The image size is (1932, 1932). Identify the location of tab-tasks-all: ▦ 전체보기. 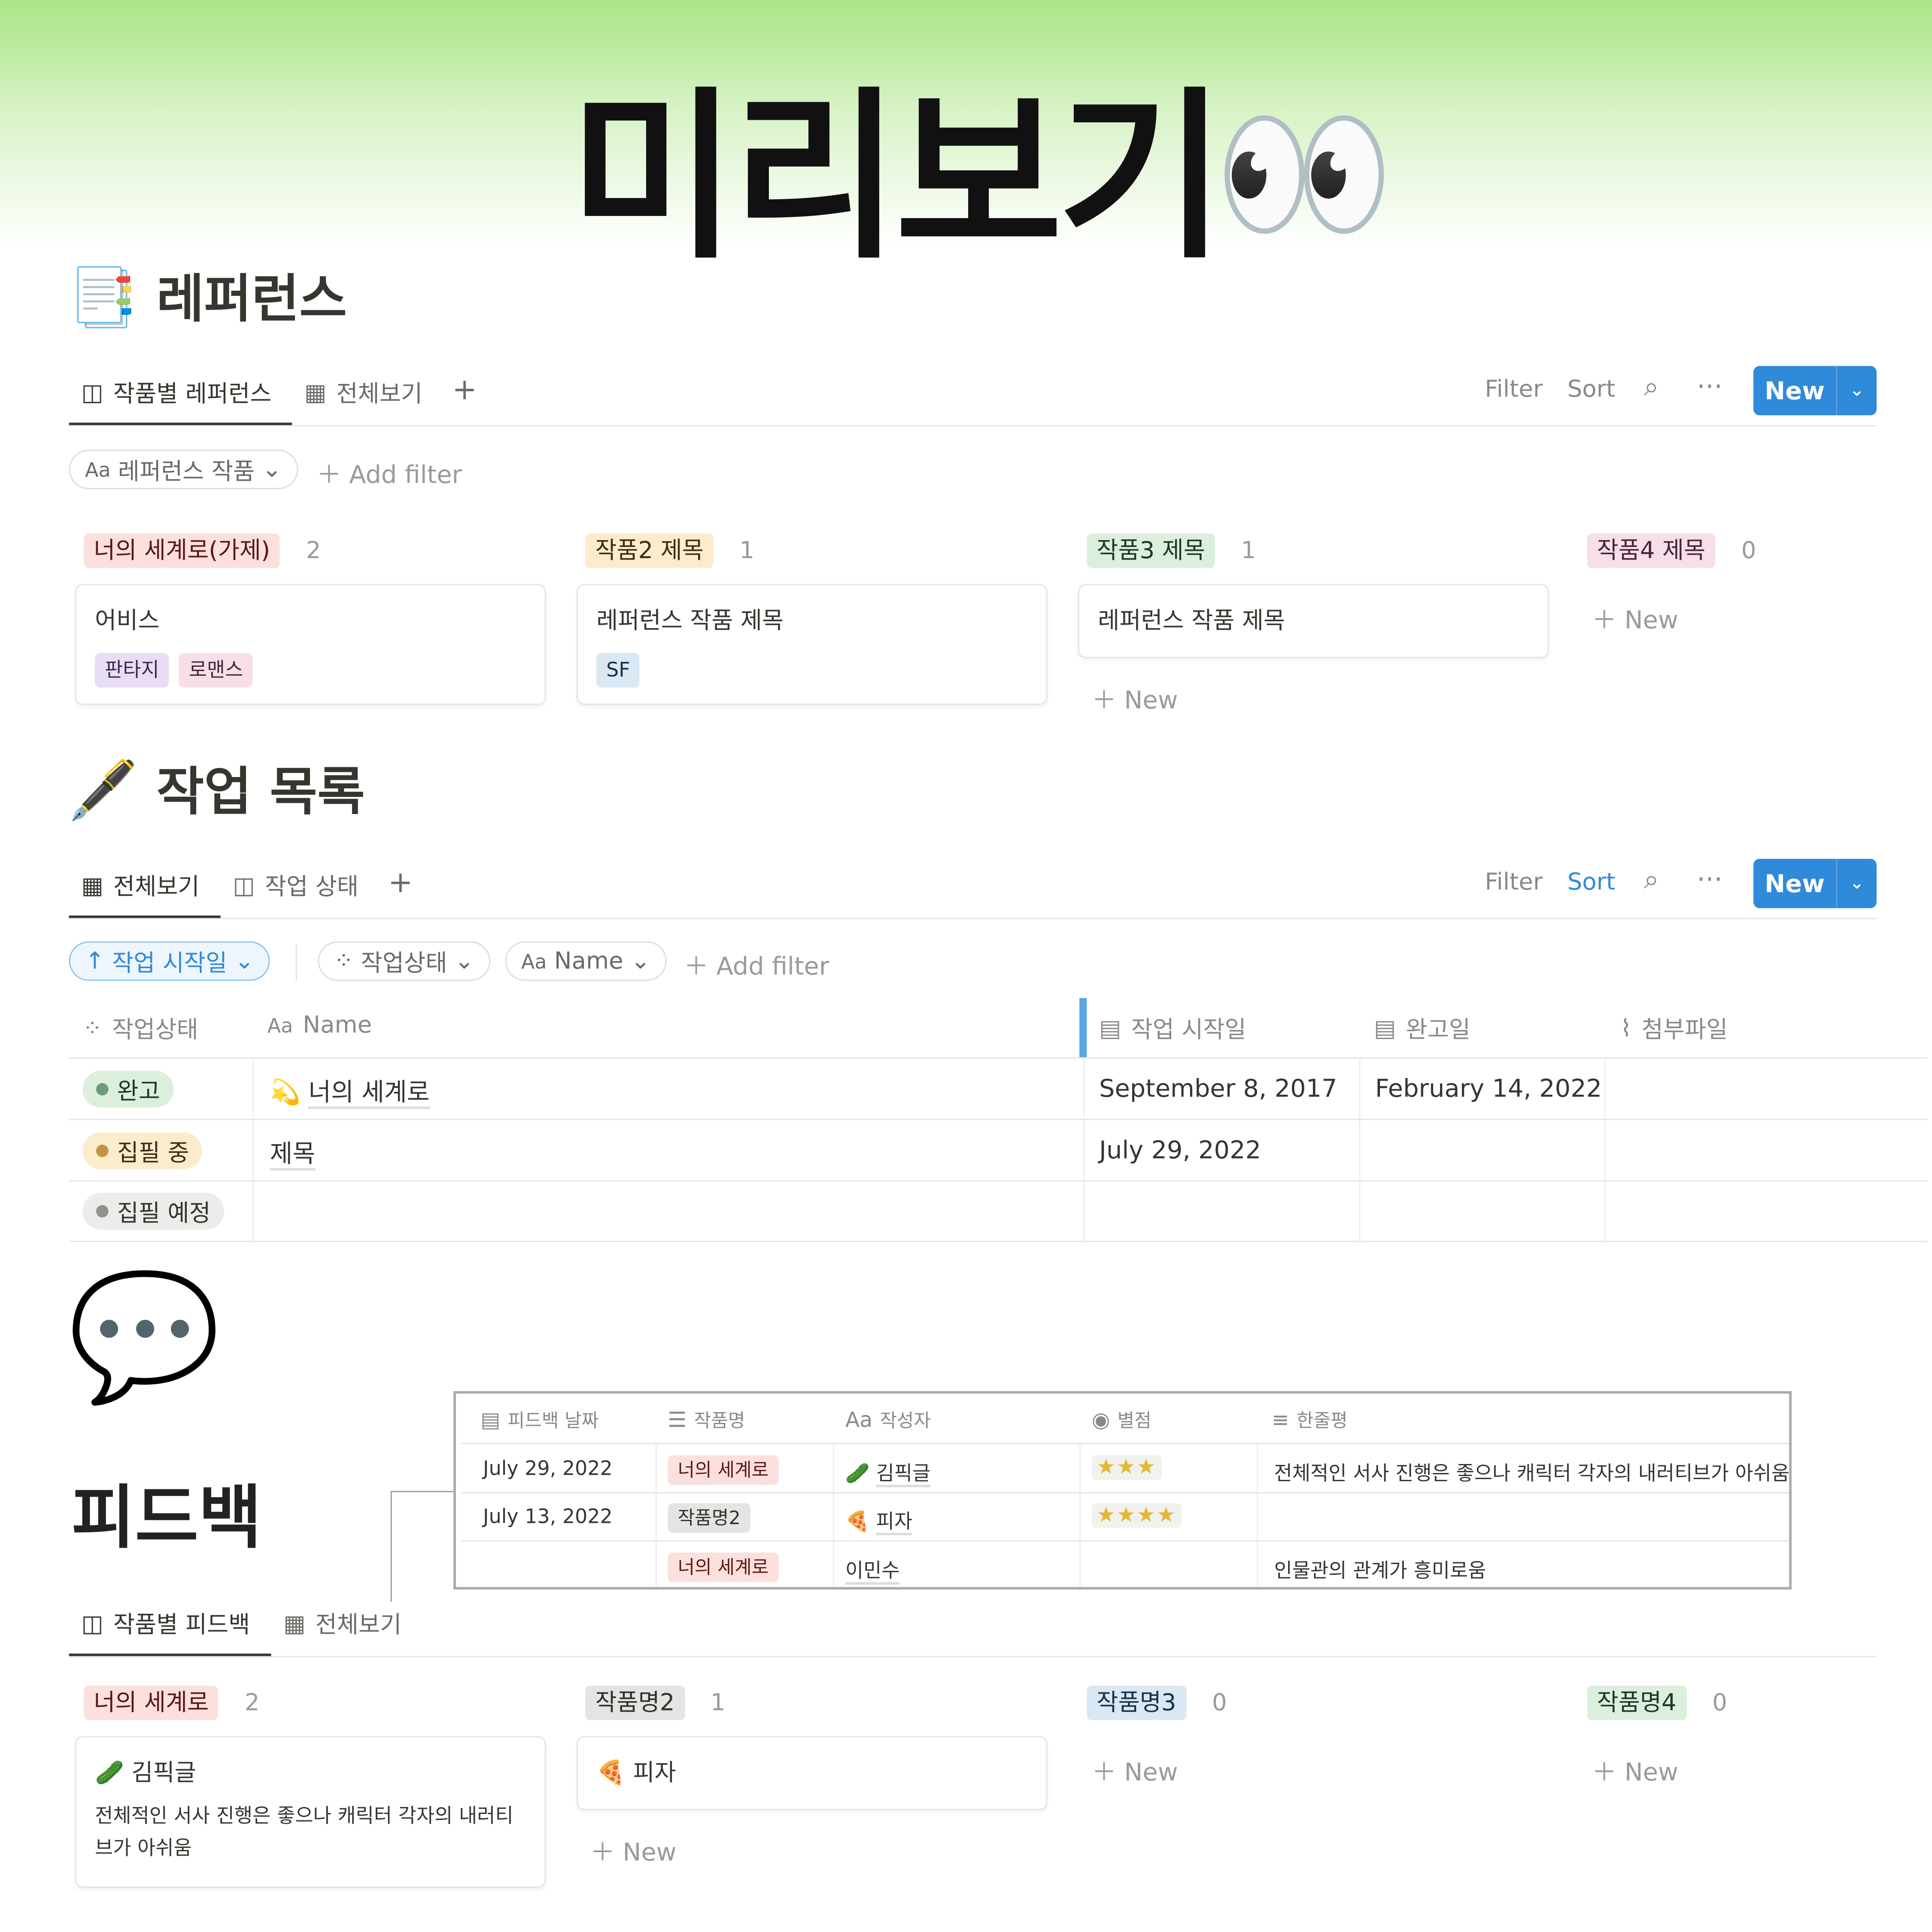
(140, 885).